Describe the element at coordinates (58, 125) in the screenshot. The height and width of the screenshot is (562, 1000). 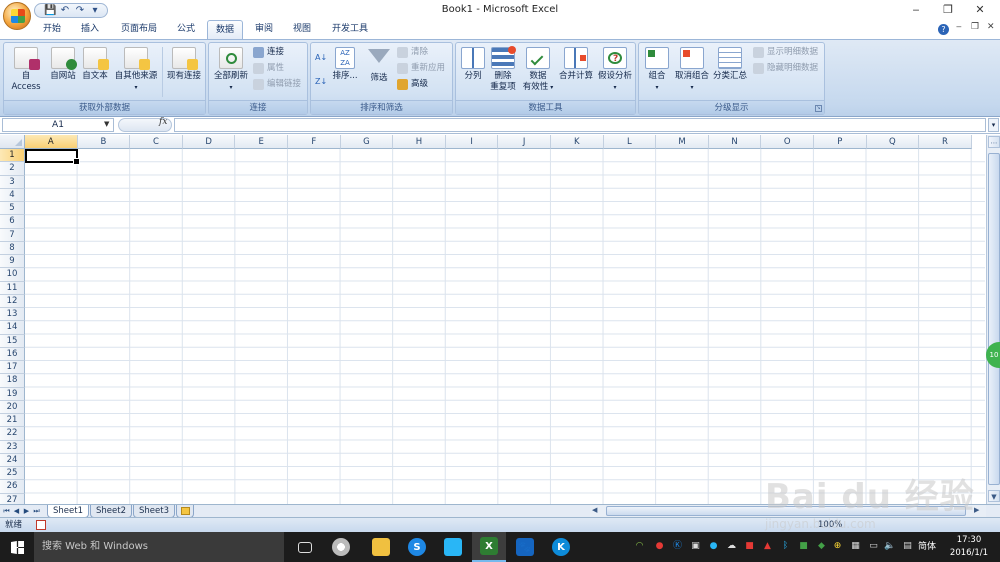
I see `name-box: A1` at that location.